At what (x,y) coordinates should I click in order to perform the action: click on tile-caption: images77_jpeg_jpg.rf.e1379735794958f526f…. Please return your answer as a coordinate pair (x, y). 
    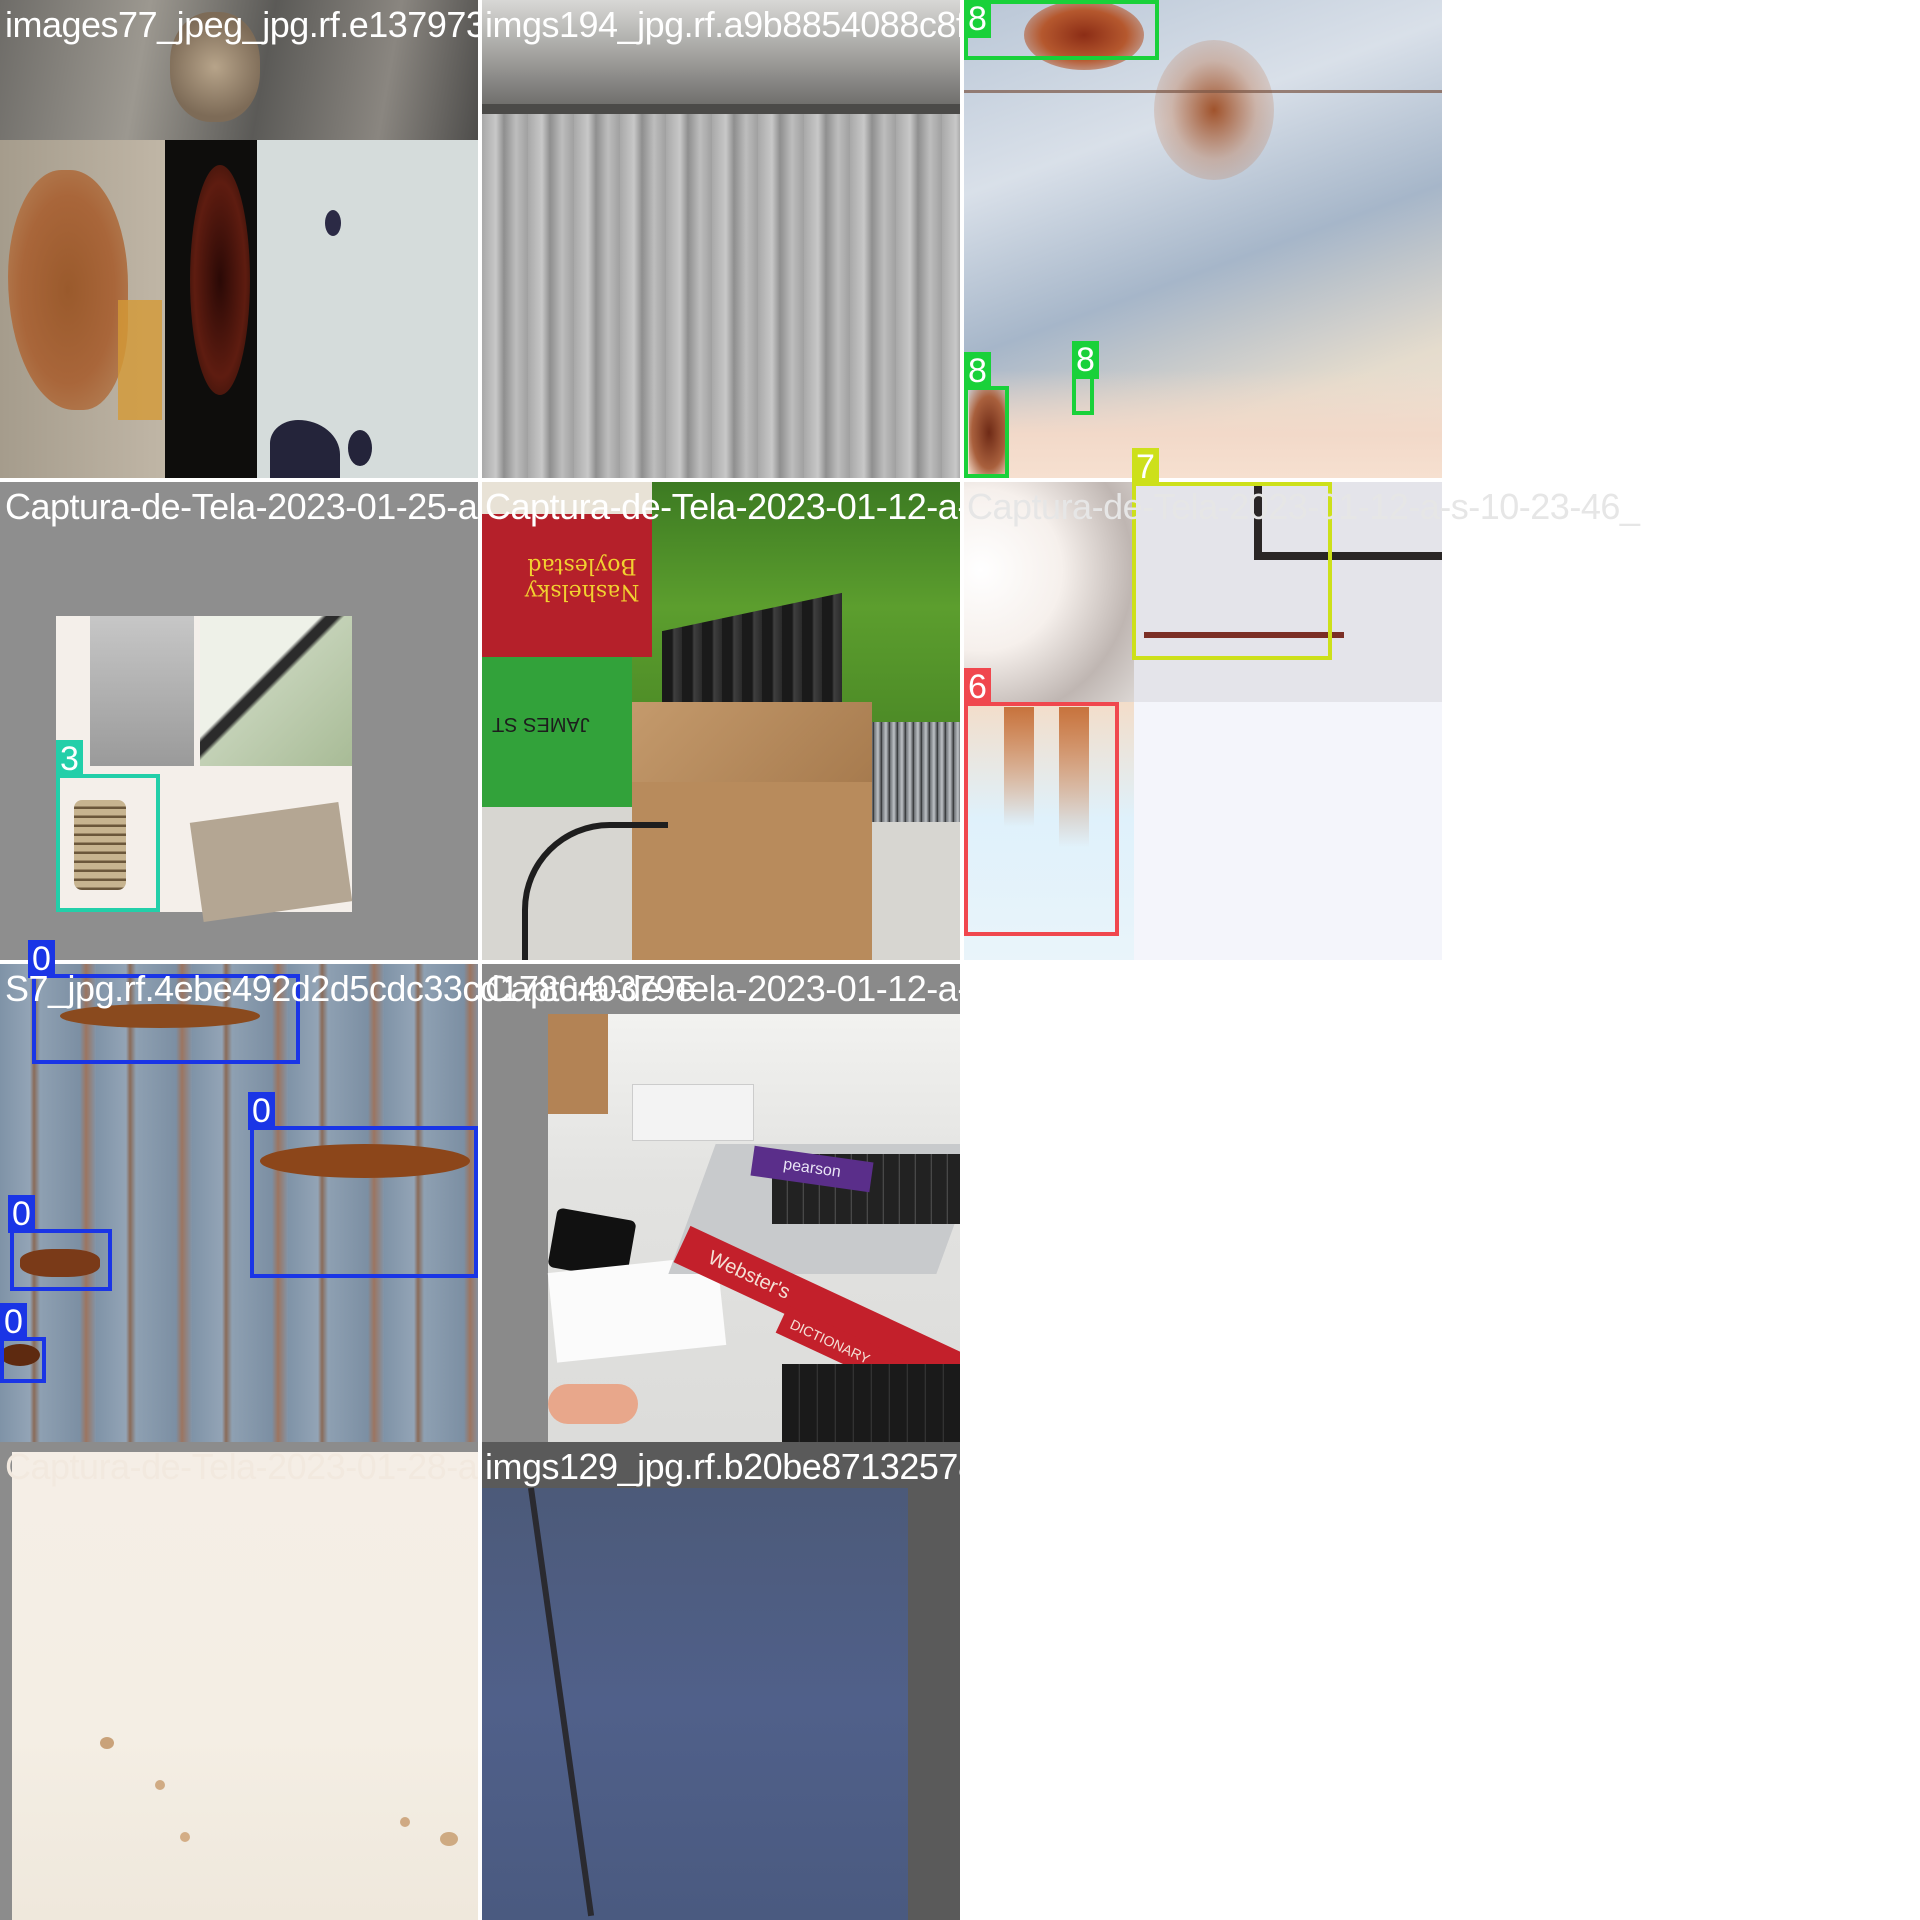
    Looking at the image, I should click on (241, 24).